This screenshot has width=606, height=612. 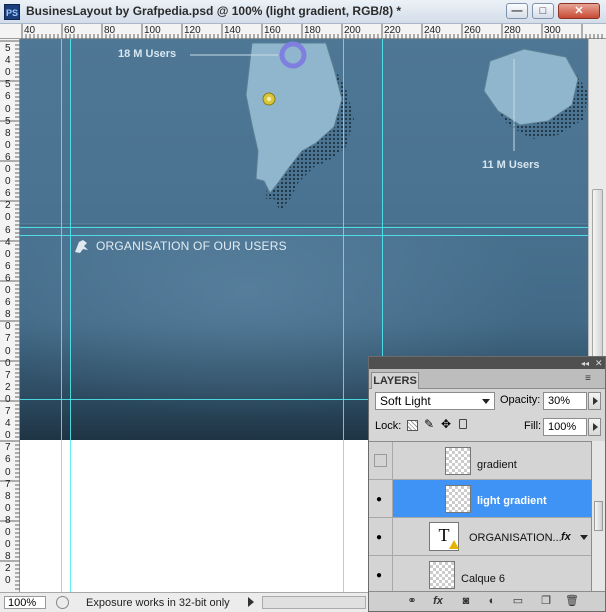 I want to click on ruler-tick-label: 5, so click(x=8, y=48).